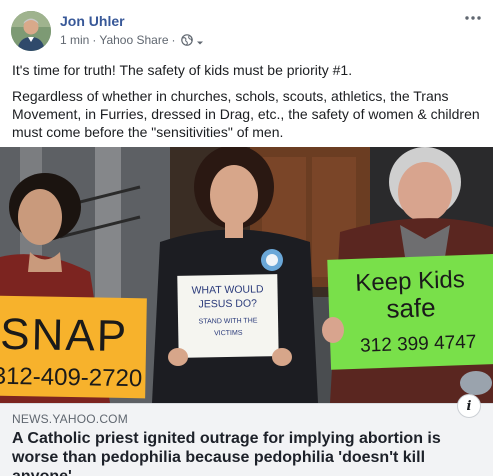 This screenshot has width=493, height=476. What do you see at coordinates (228, 321) in the screenshot?
I see `wwjd-line3: STAND WITH THE` at bounding box center [228, 321].